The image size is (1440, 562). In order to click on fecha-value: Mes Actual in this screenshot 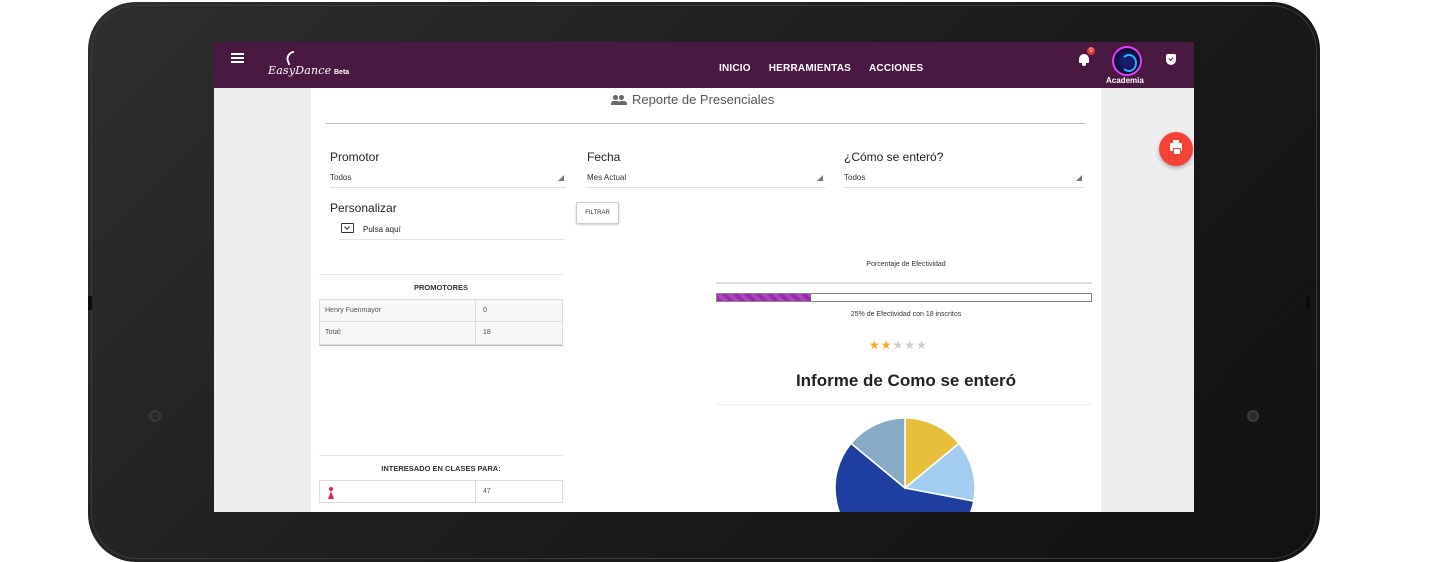, I will do `click(607, 177)`.